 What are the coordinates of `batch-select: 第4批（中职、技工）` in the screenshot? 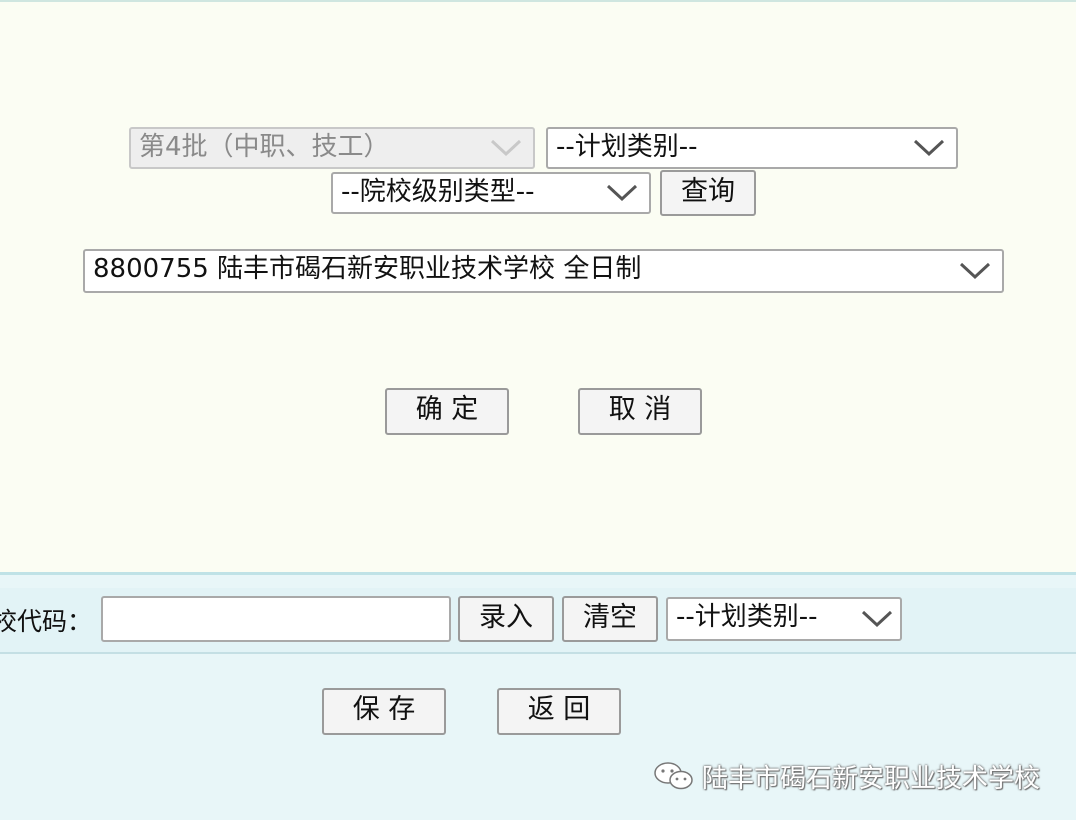 It's located at (332, 148).